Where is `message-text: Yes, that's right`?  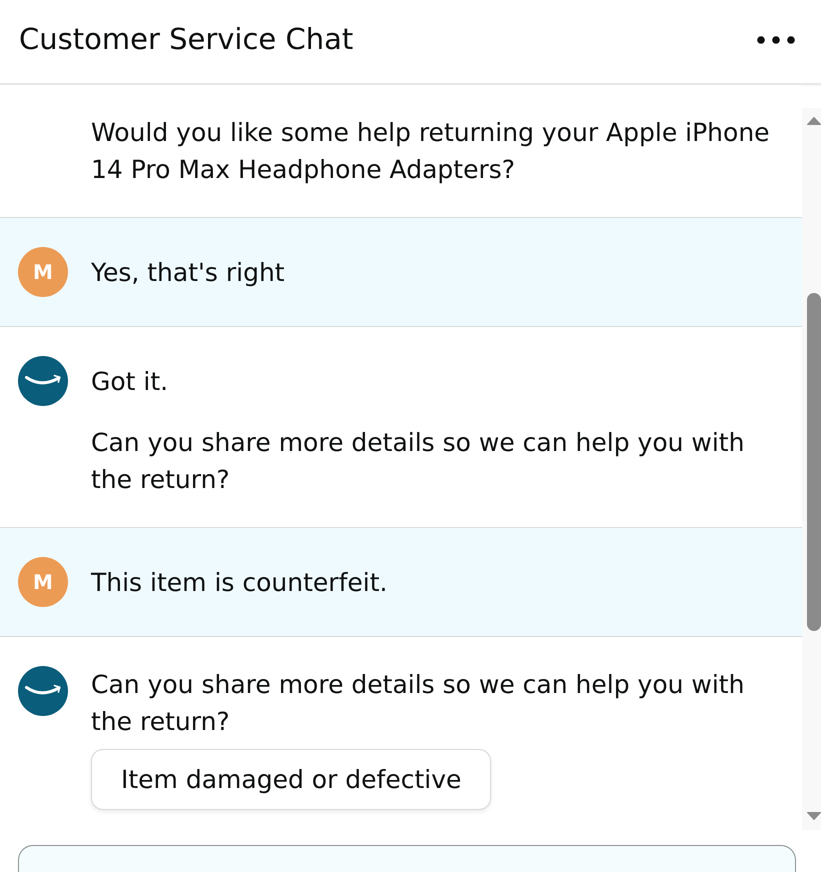 message-text: Yes, that's right is located at coordinates (188, 272).